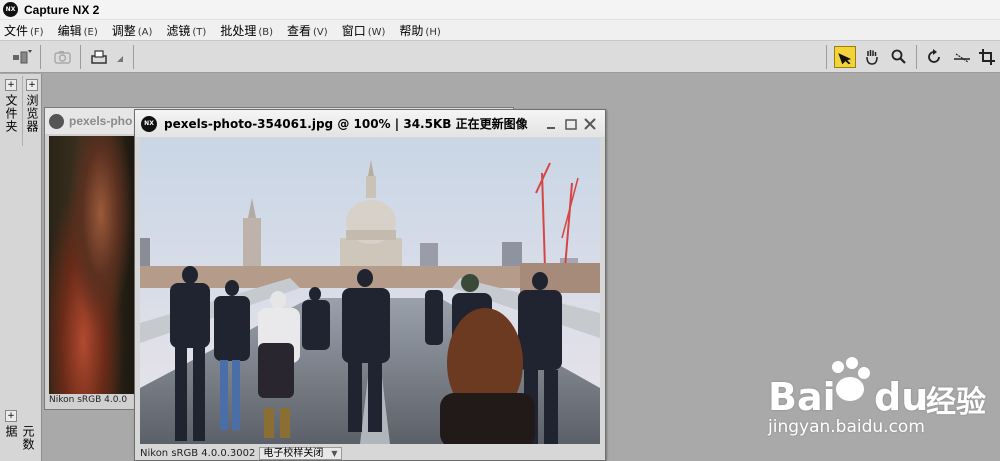 Image resolution: width=1000 pixels, height=461 pixels. What do you see at coordinates (364, 30) in the screenshot?
I see `menu-window: 窗口 (W)` at bounding box center [364, 30].